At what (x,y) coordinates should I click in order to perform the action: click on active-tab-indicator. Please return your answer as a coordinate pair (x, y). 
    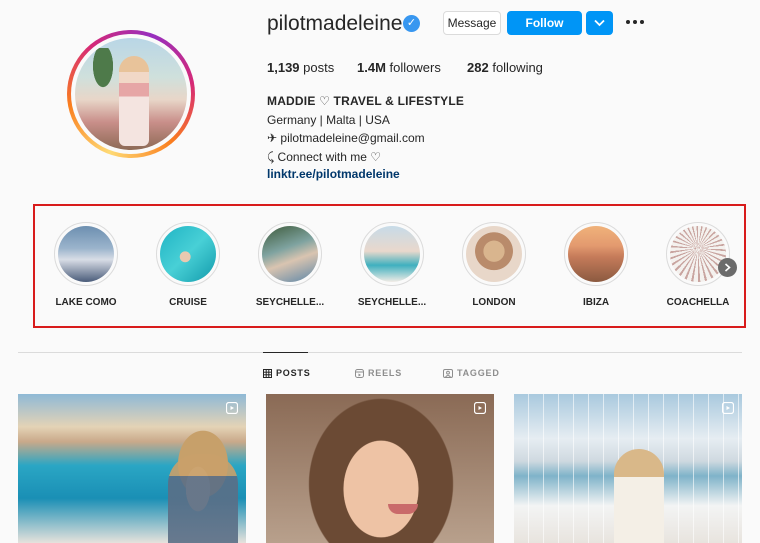
    Looking at the image, I should click on (285, 352).